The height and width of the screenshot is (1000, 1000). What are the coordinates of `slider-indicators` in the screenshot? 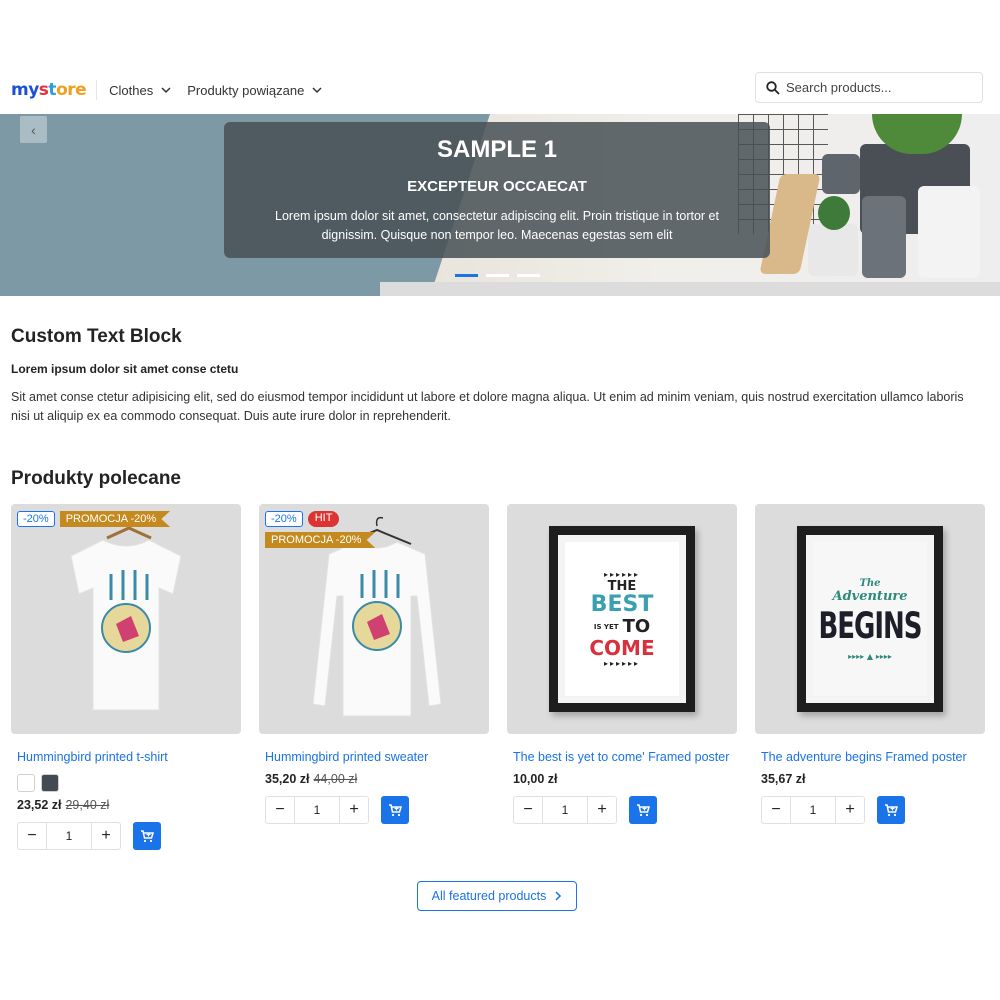 It's located at (497, 275).